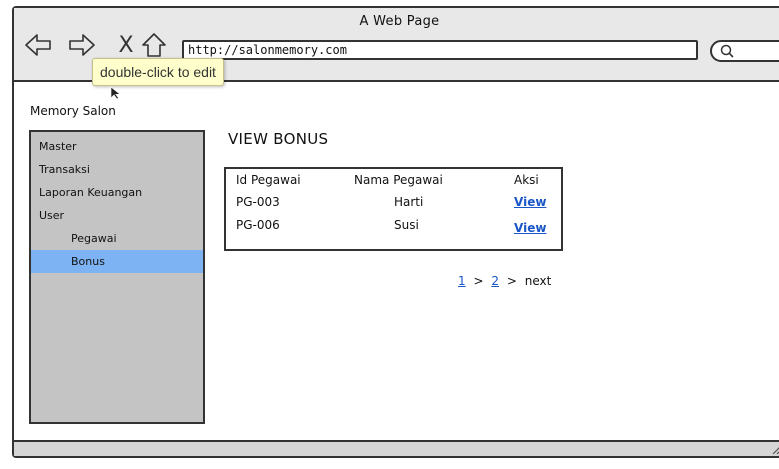 The width and height of the screenshot is (779, 469). What do you see at coordinates (117, 146) in the screenshot?
I see `sidebar-item-master: Master` at bounding box center [117, 146].